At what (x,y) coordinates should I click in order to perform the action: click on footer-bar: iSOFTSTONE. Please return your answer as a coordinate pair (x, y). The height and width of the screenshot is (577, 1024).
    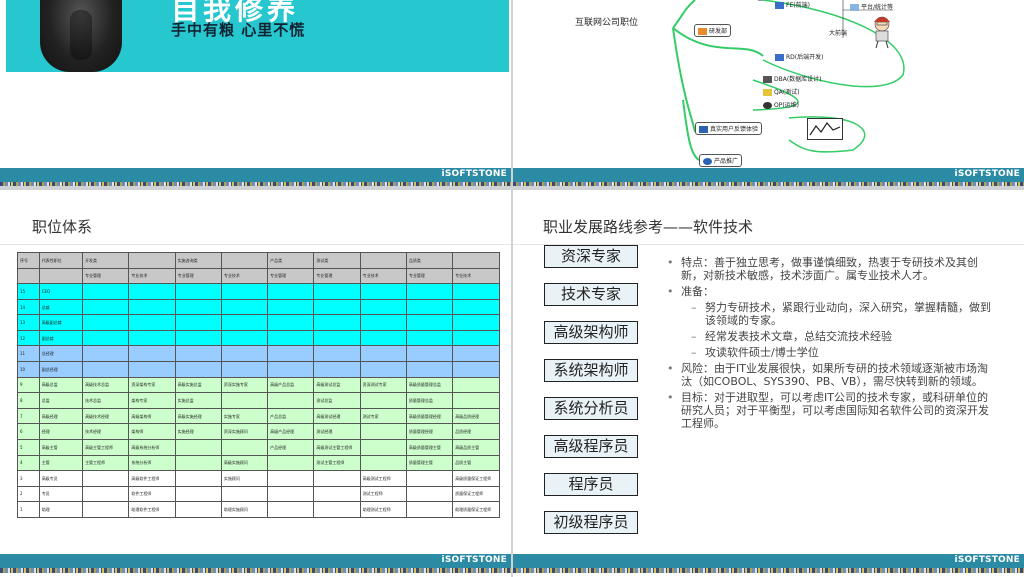
    Looking at the image, I should click on (768, 561).